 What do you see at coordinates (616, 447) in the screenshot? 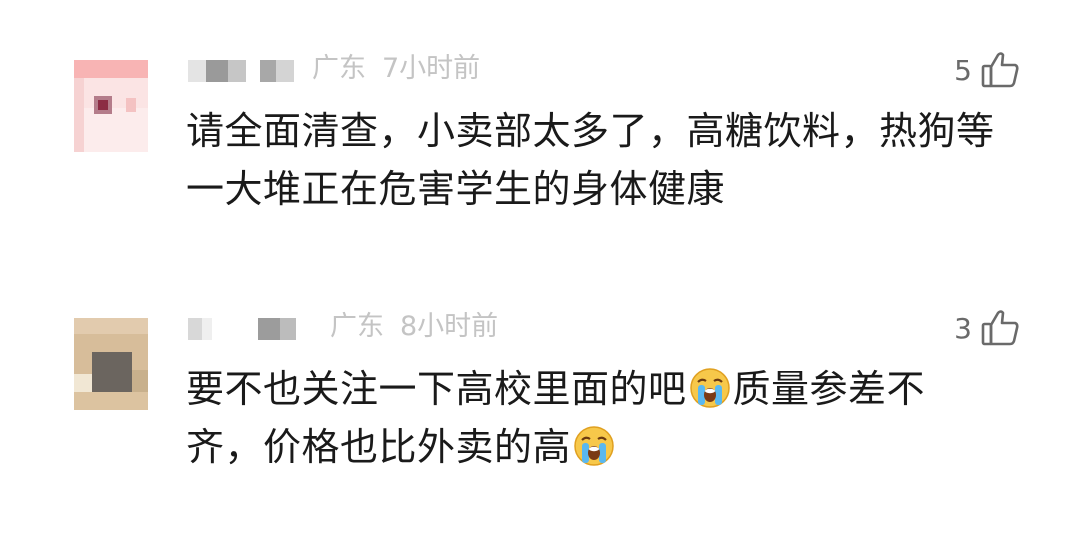
I see `comment-text-line: 齐，价格也比外卖的高` at bounding box center [616, 447].